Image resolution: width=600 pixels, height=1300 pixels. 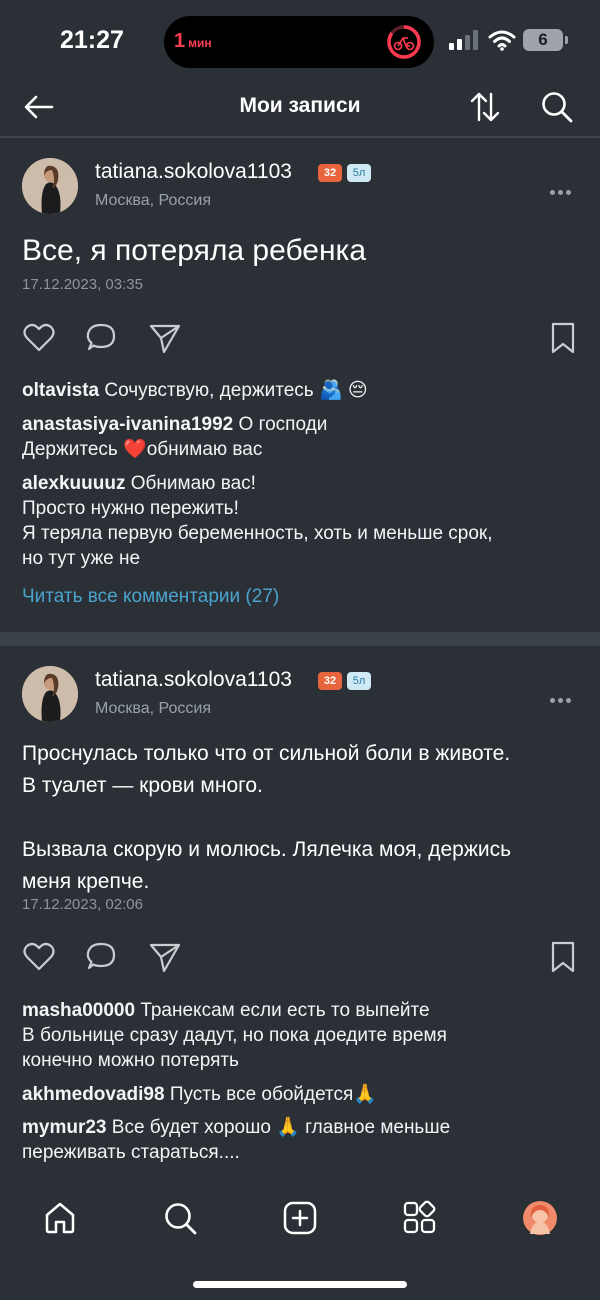 I want to click on comment-text: О господи, so click(x=283, y=424).